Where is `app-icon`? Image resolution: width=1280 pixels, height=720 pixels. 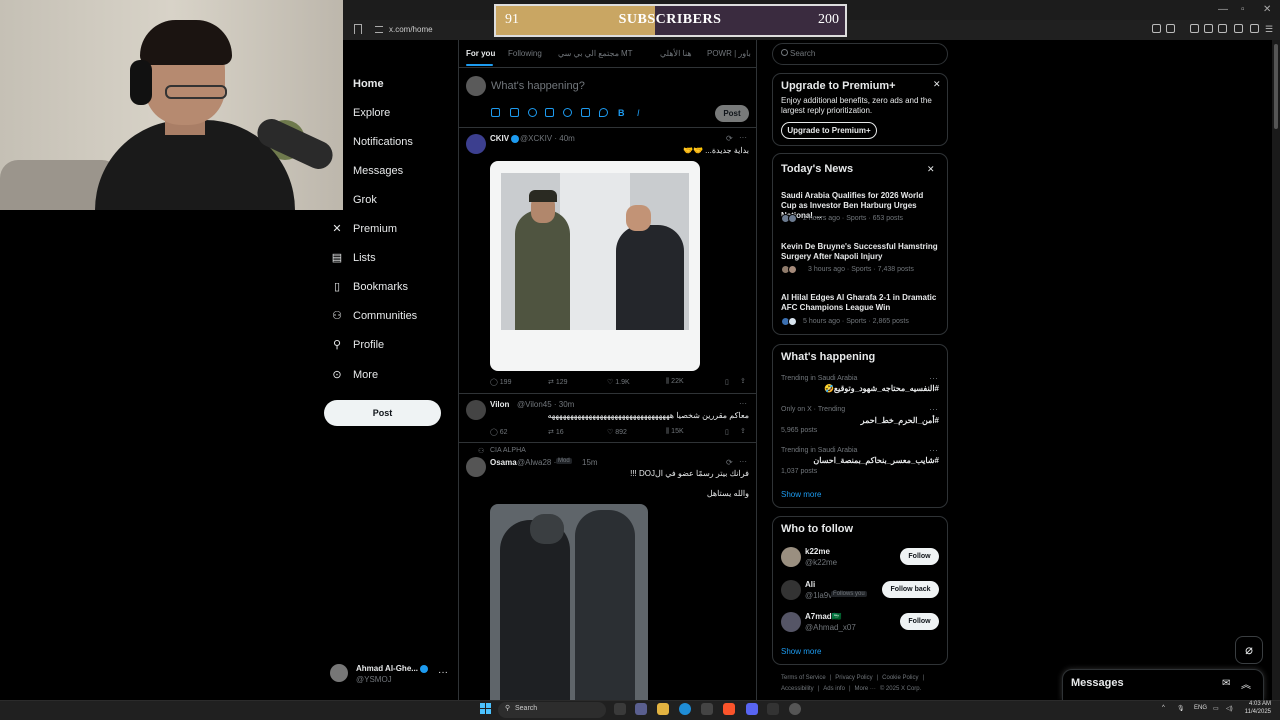 app-icon is located at coordinates (773, 709).